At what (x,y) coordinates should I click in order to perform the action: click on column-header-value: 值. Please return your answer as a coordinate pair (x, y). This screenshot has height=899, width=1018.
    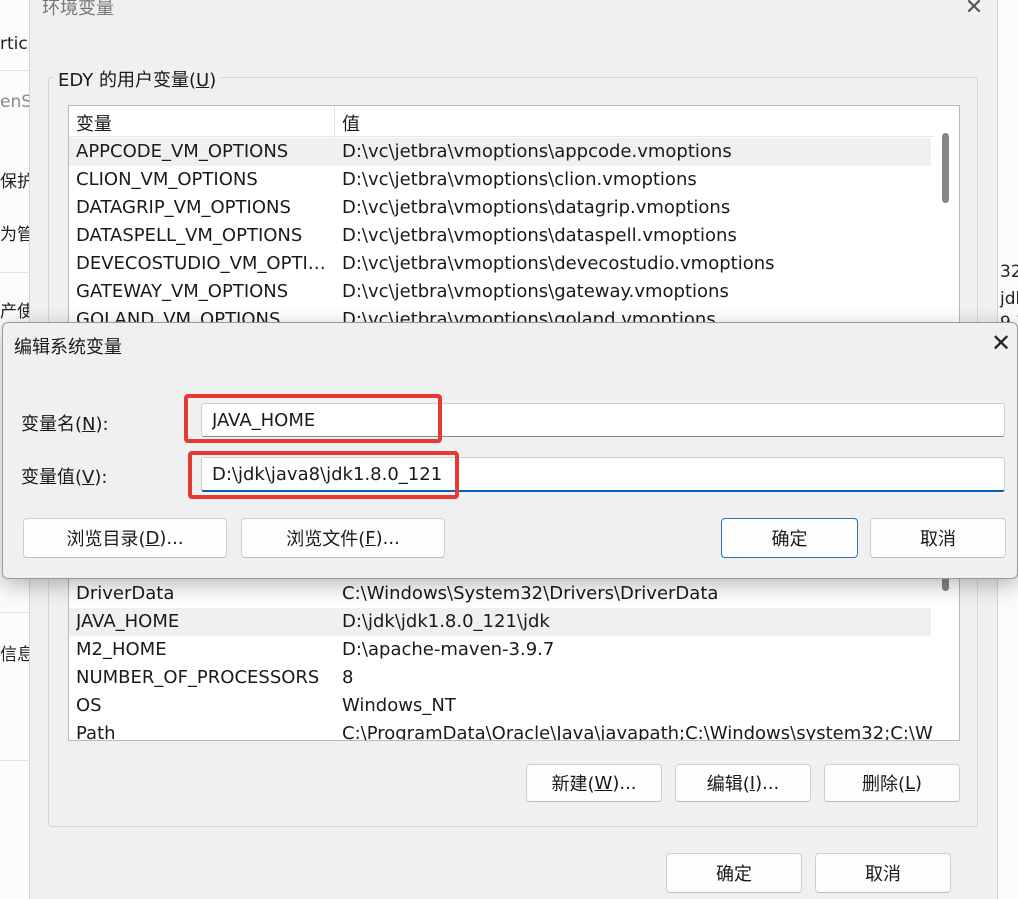
    Looking at the image, I should click on (351, 123).